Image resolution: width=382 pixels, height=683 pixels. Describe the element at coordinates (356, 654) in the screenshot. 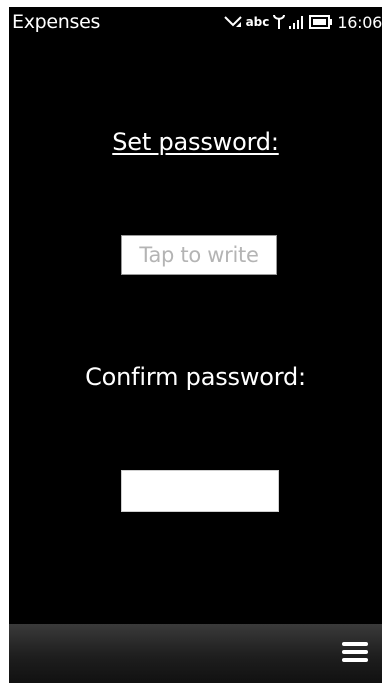

I see `menu-icon` at that location.